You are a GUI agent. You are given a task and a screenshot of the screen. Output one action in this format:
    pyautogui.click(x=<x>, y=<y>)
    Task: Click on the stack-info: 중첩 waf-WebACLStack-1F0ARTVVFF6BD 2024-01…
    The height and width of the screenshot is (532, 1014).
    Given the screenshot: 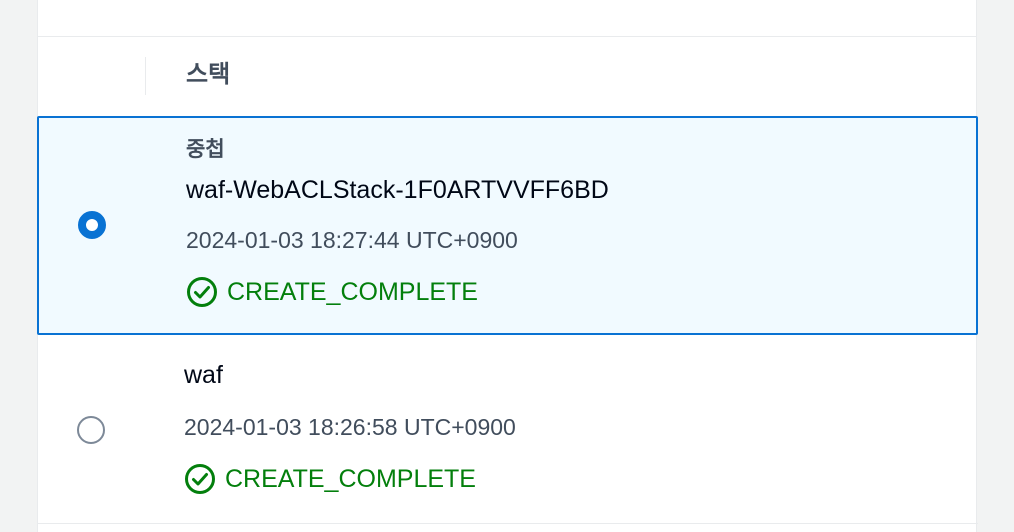 What is the action you would take?
    pyautogui.click(x=397, y=222)
    